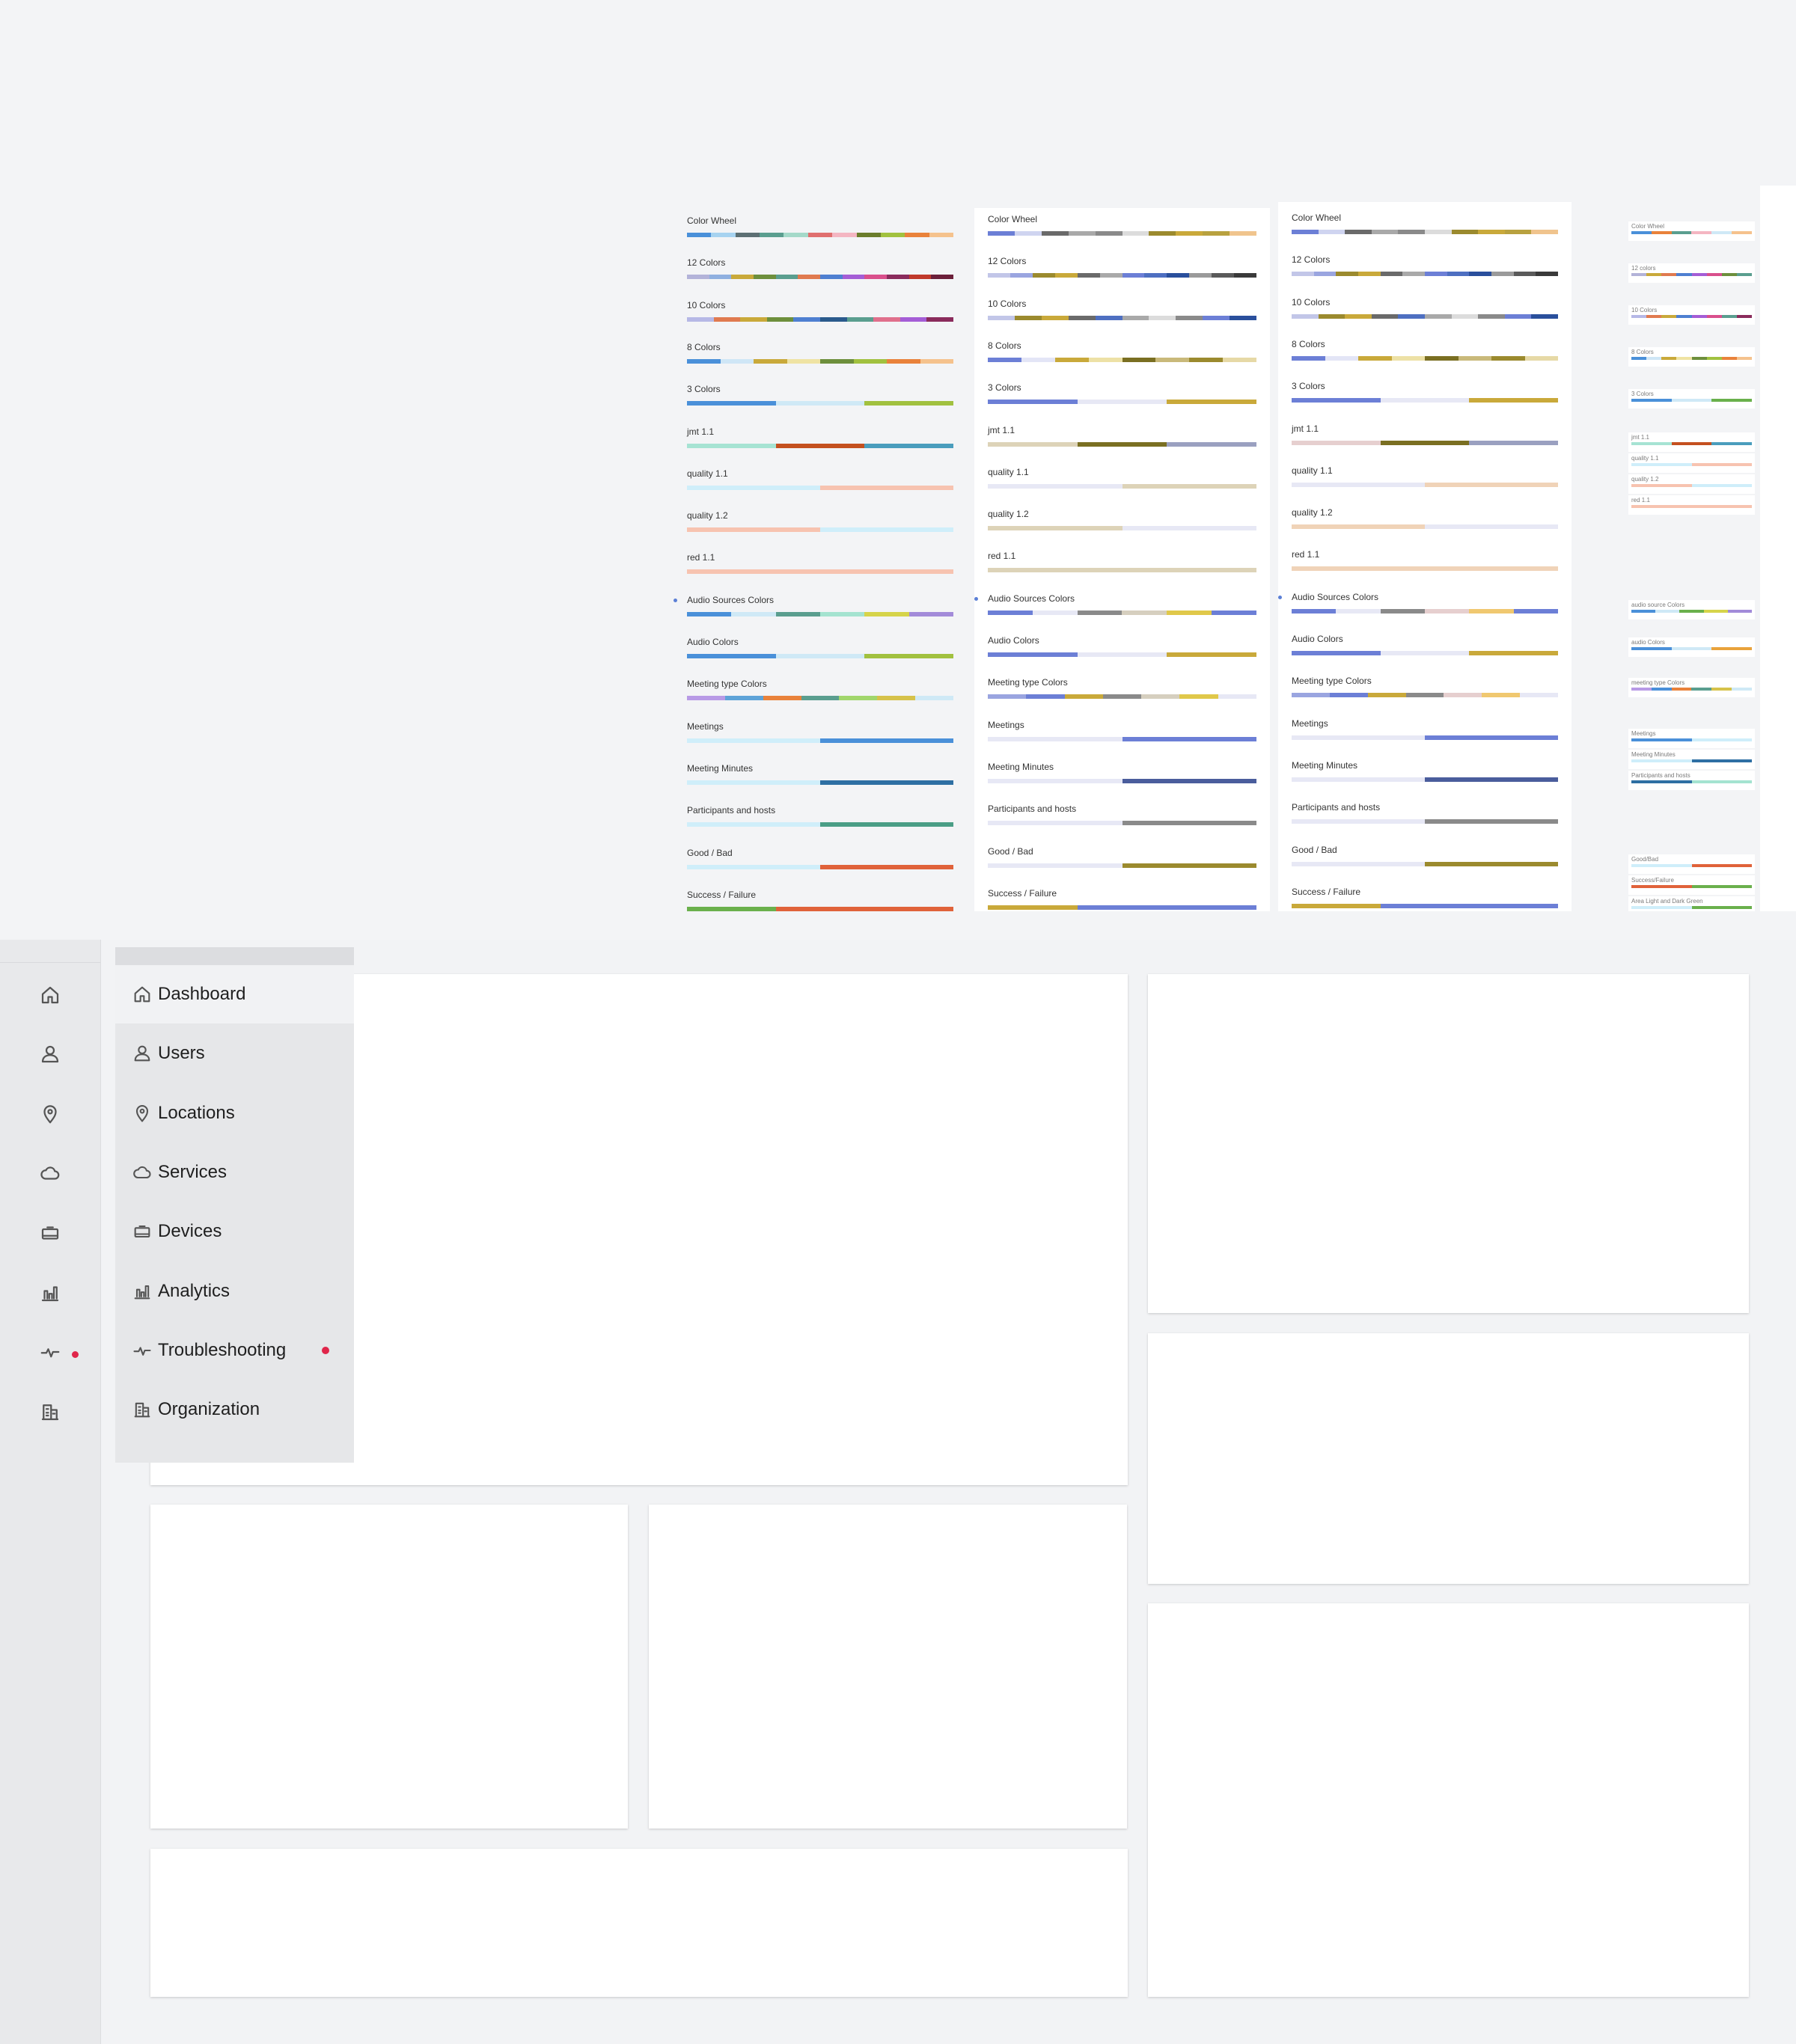  Describe the element at coordinates (234, 1172) in the screenshot. I see `nav-item-services: Services` at that location.